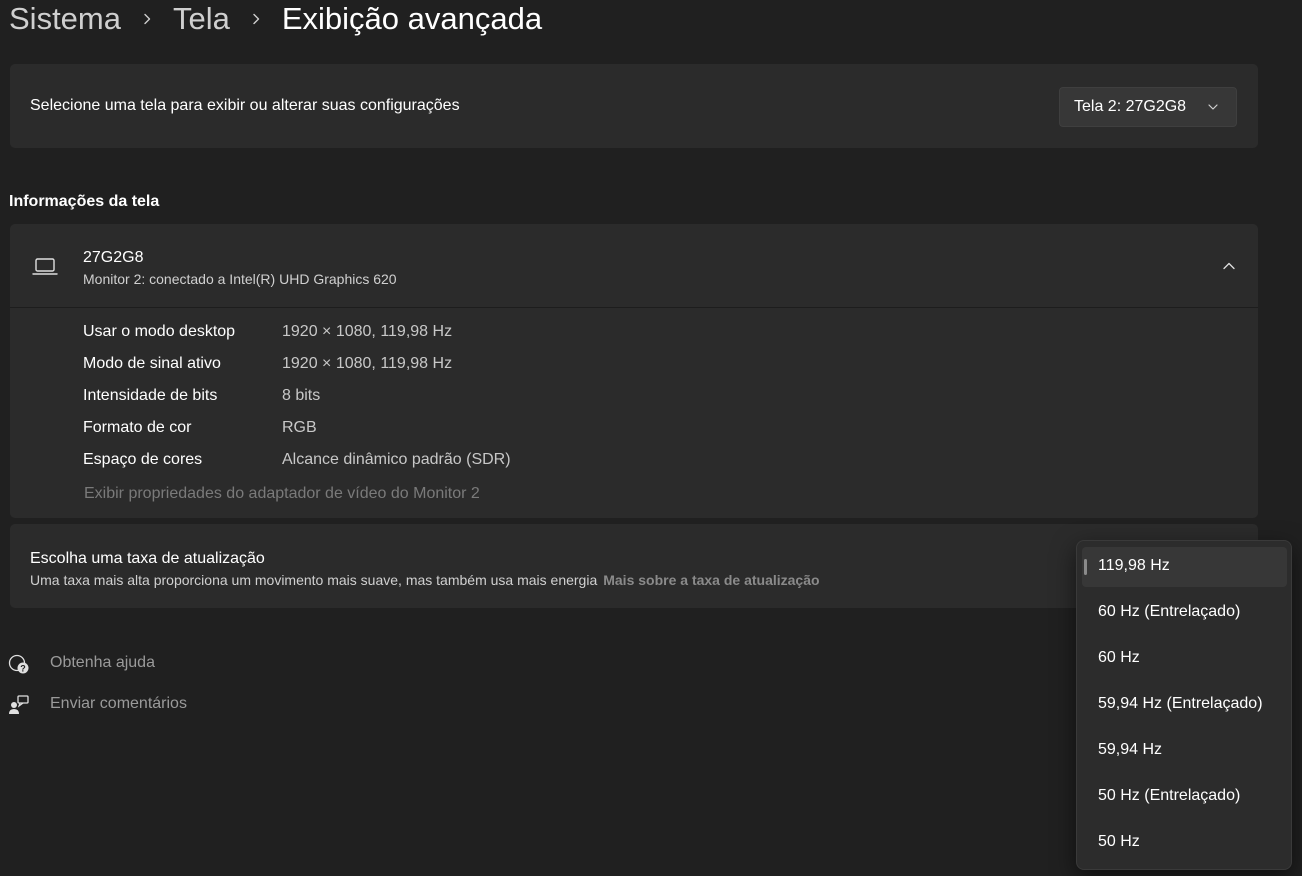 The image size is (1302, 876). I want to click on refresh-option-label: 60 Hz (Entrelaçado), so click(1169, 611).